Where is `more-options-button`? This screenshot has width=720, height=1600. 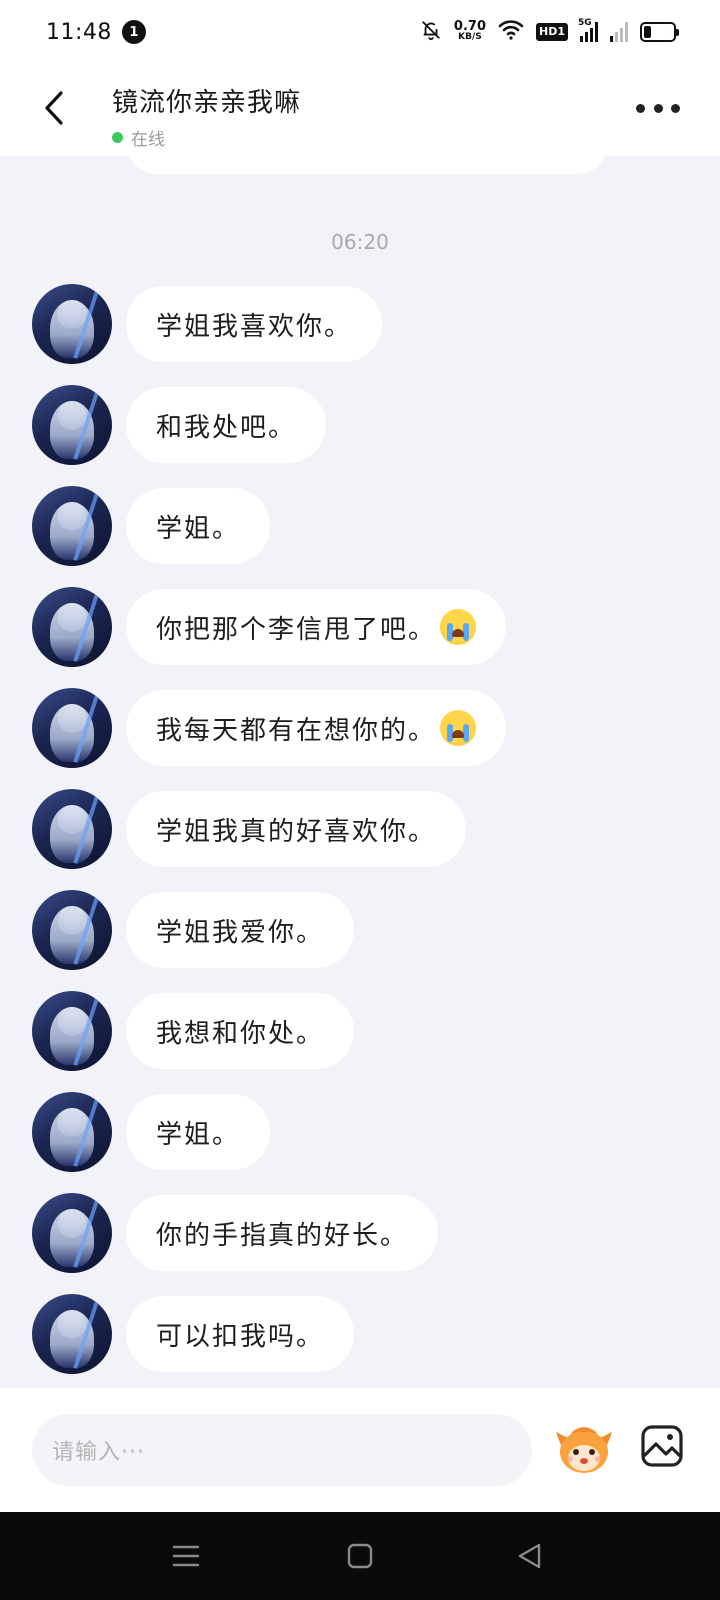 more-options-button is located at coordinates (658, 108).